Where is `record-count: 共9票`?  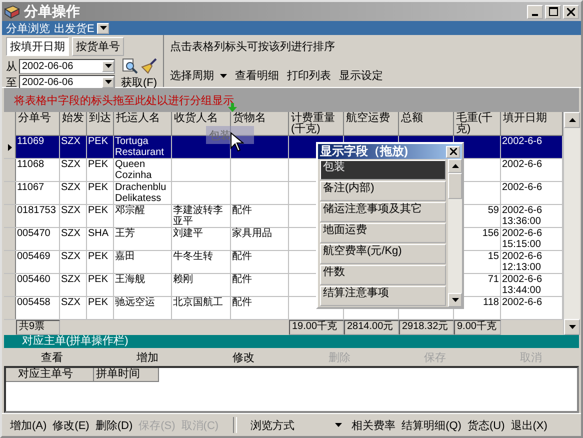 record-count: 共9票 is located at coordinates (38, 327).